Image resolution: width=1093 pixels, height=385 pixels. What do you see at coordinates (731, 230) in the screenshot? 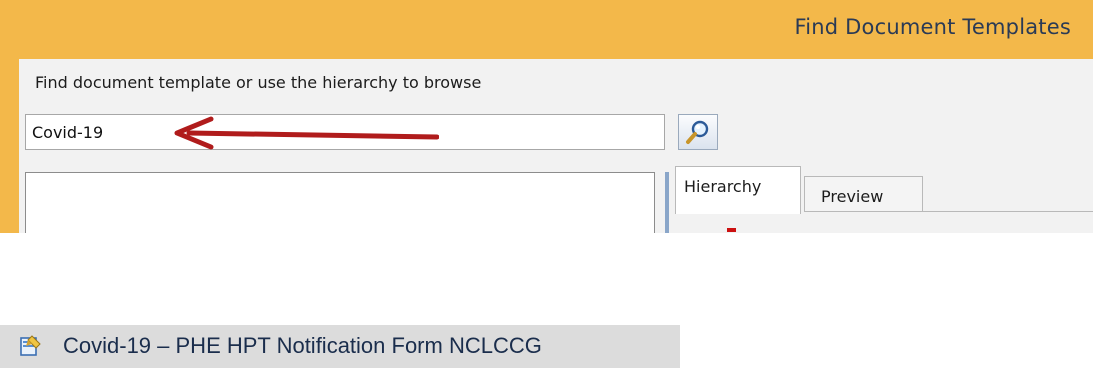
I see `collapse-minus-icon` at bounding box center [731, 230].